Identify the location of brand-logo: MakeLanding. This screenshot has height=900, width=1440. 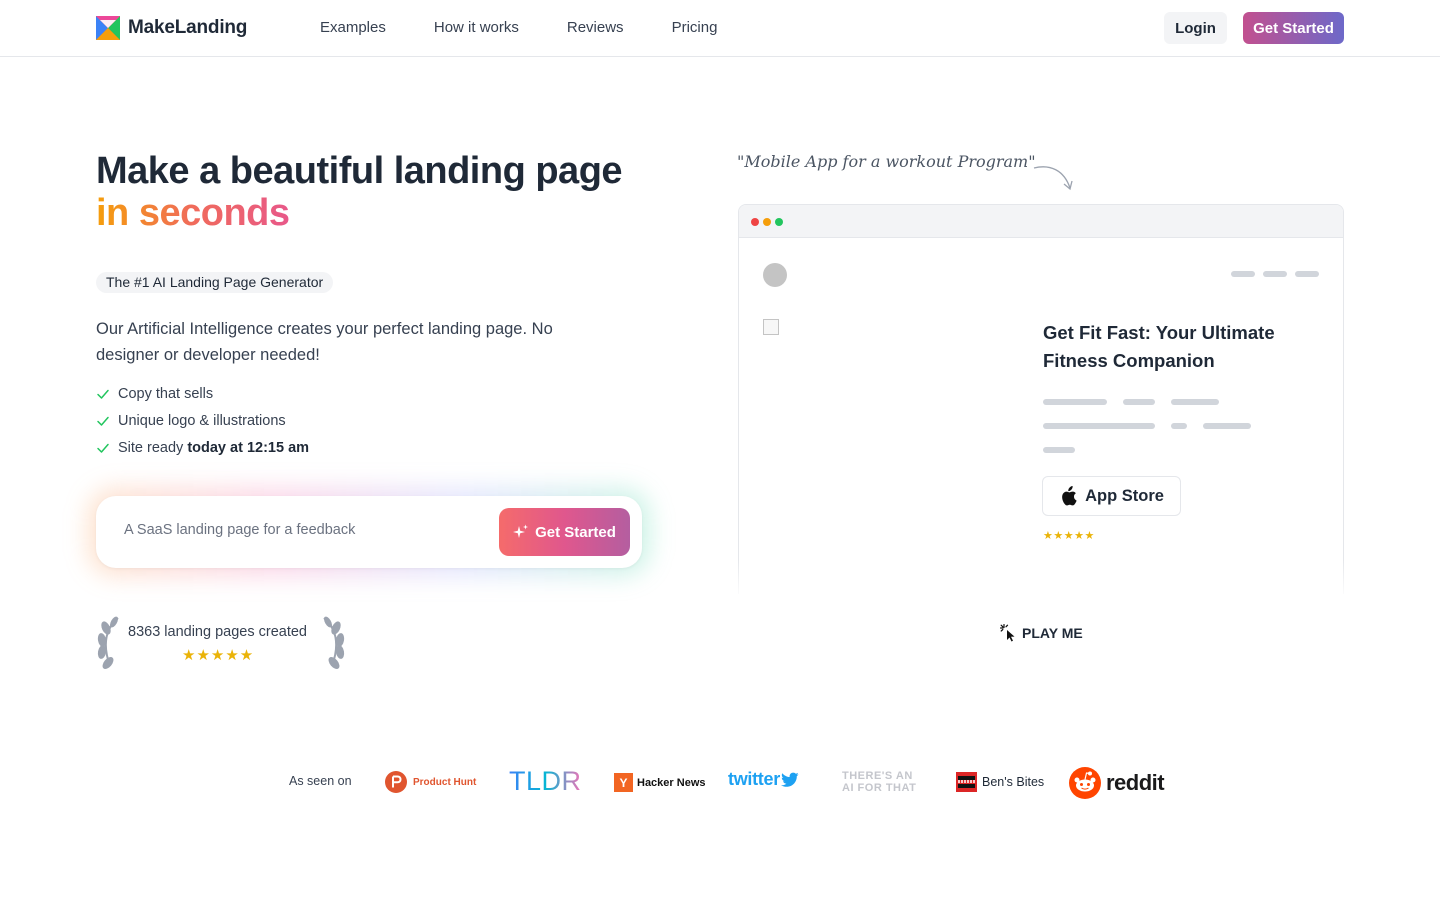
(171, 28).